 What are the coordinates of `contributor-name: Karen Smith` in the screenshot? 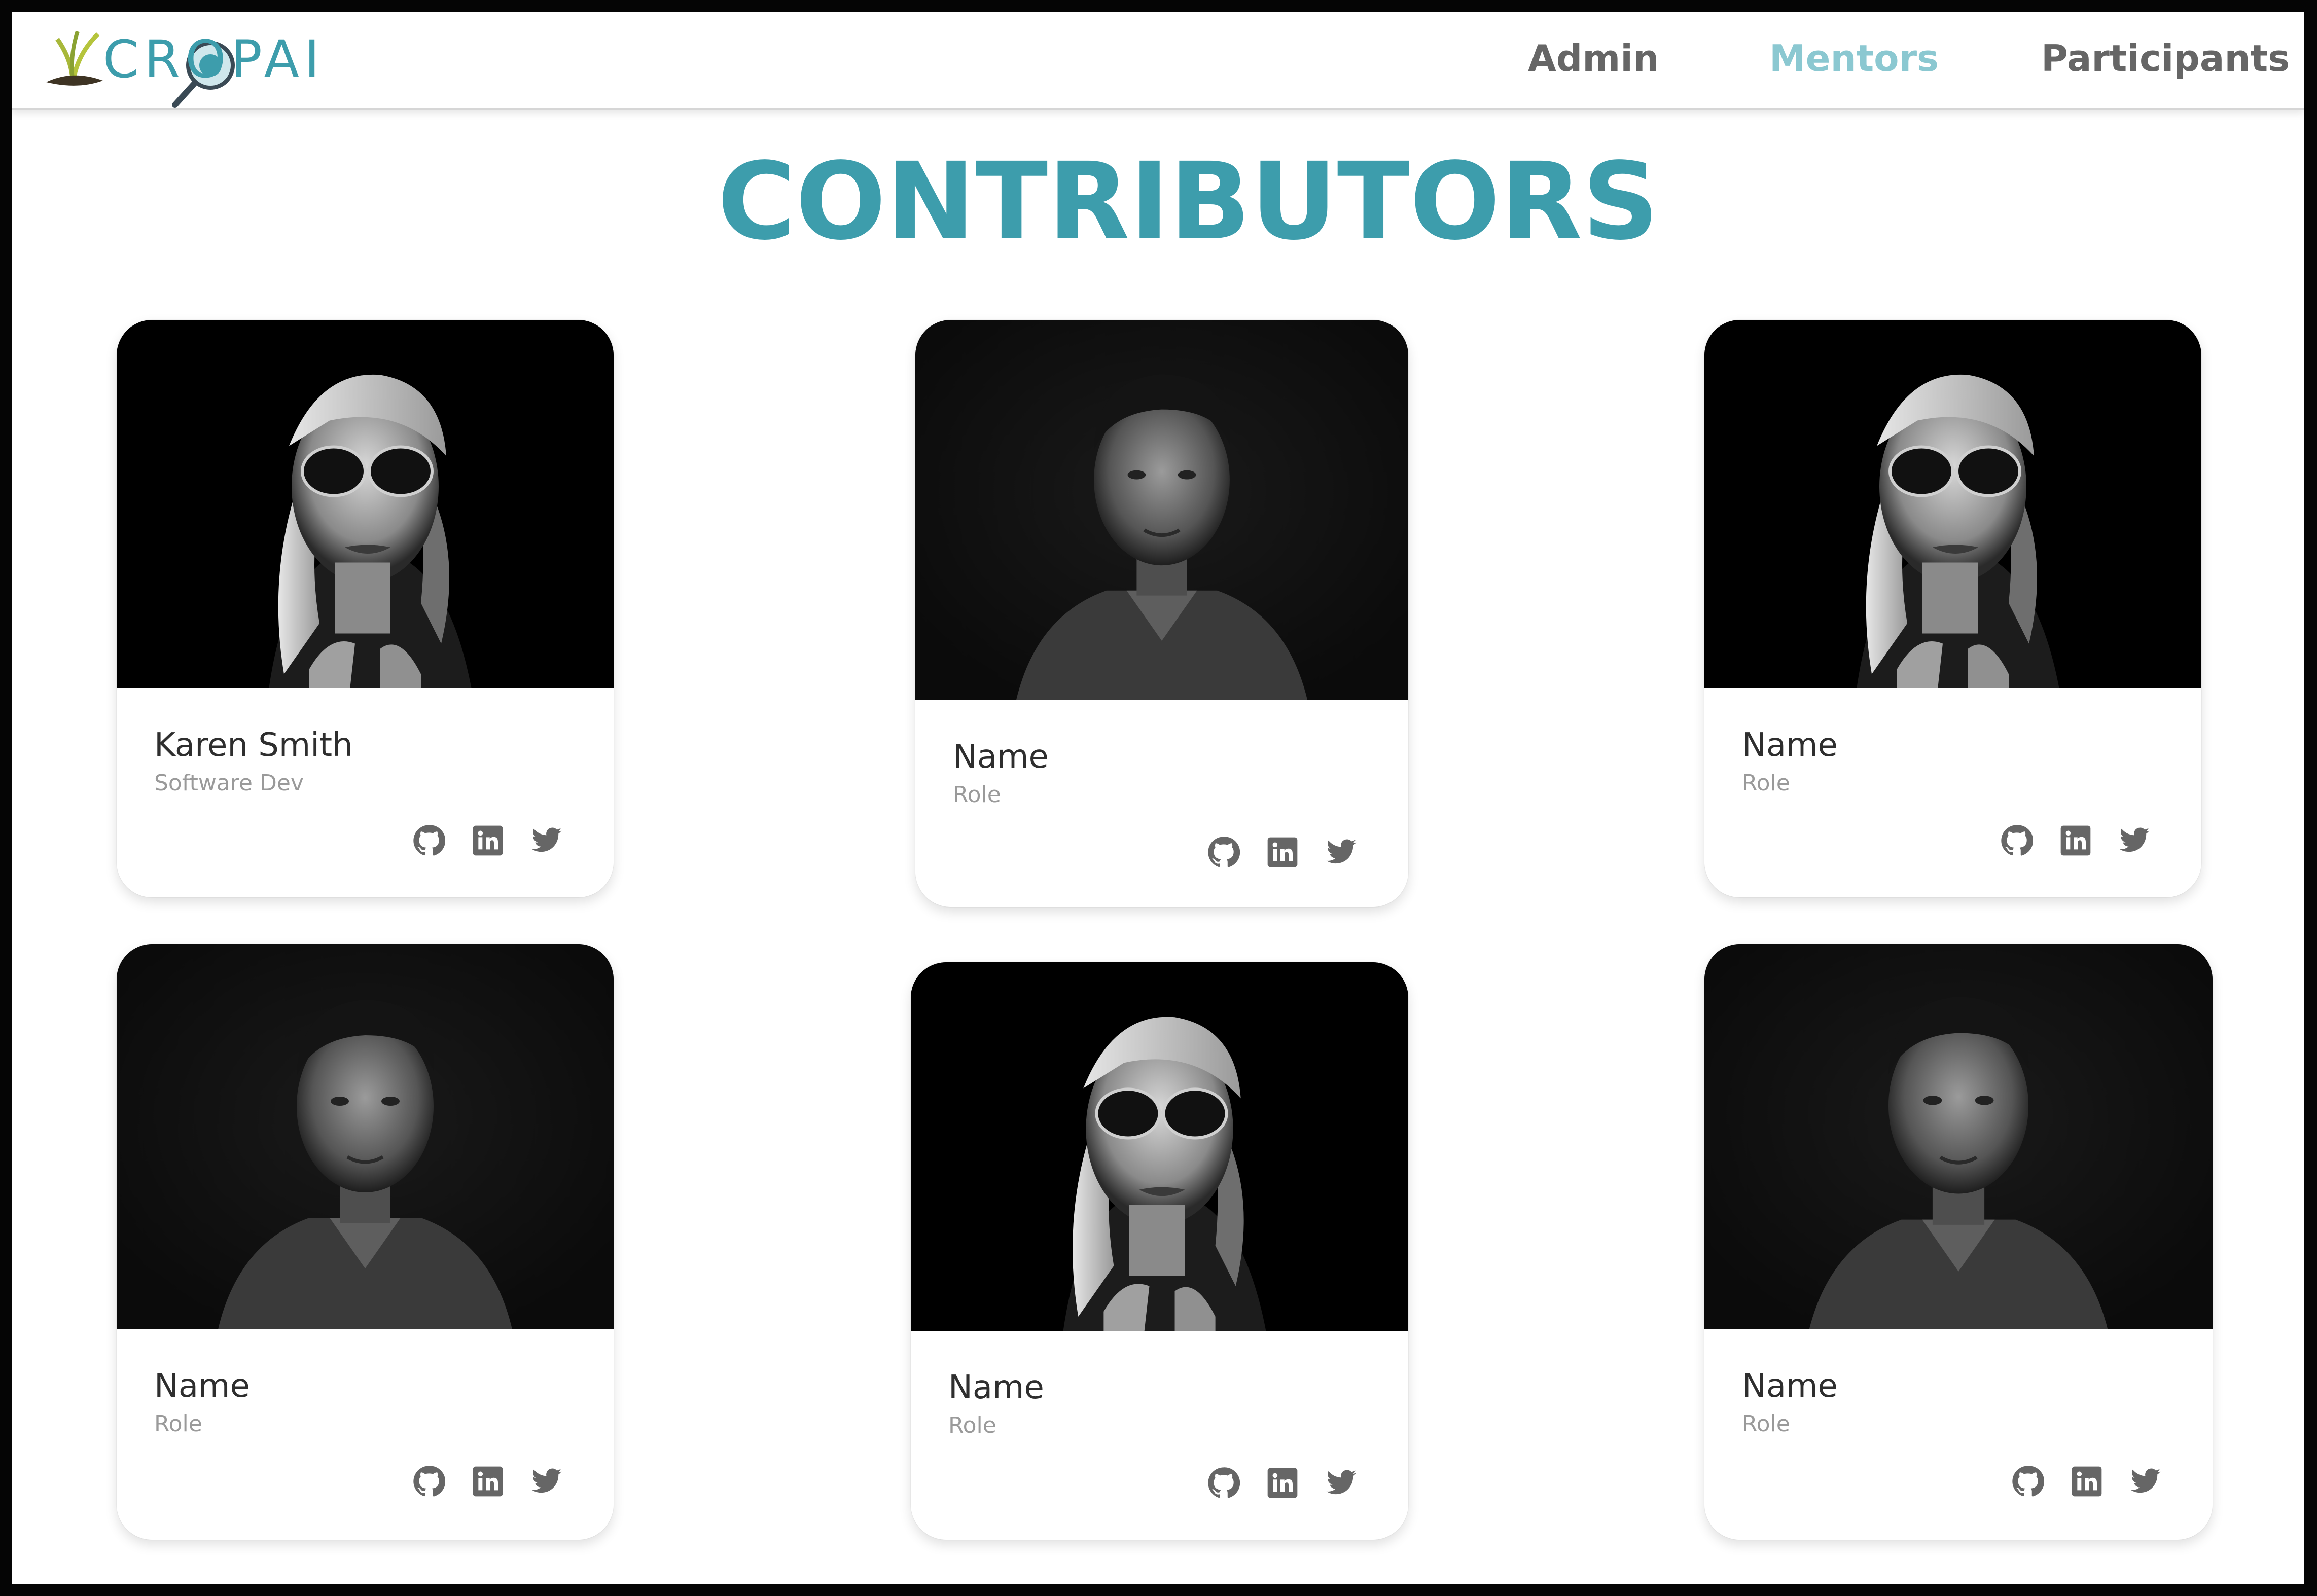 It's located at (253, 745).